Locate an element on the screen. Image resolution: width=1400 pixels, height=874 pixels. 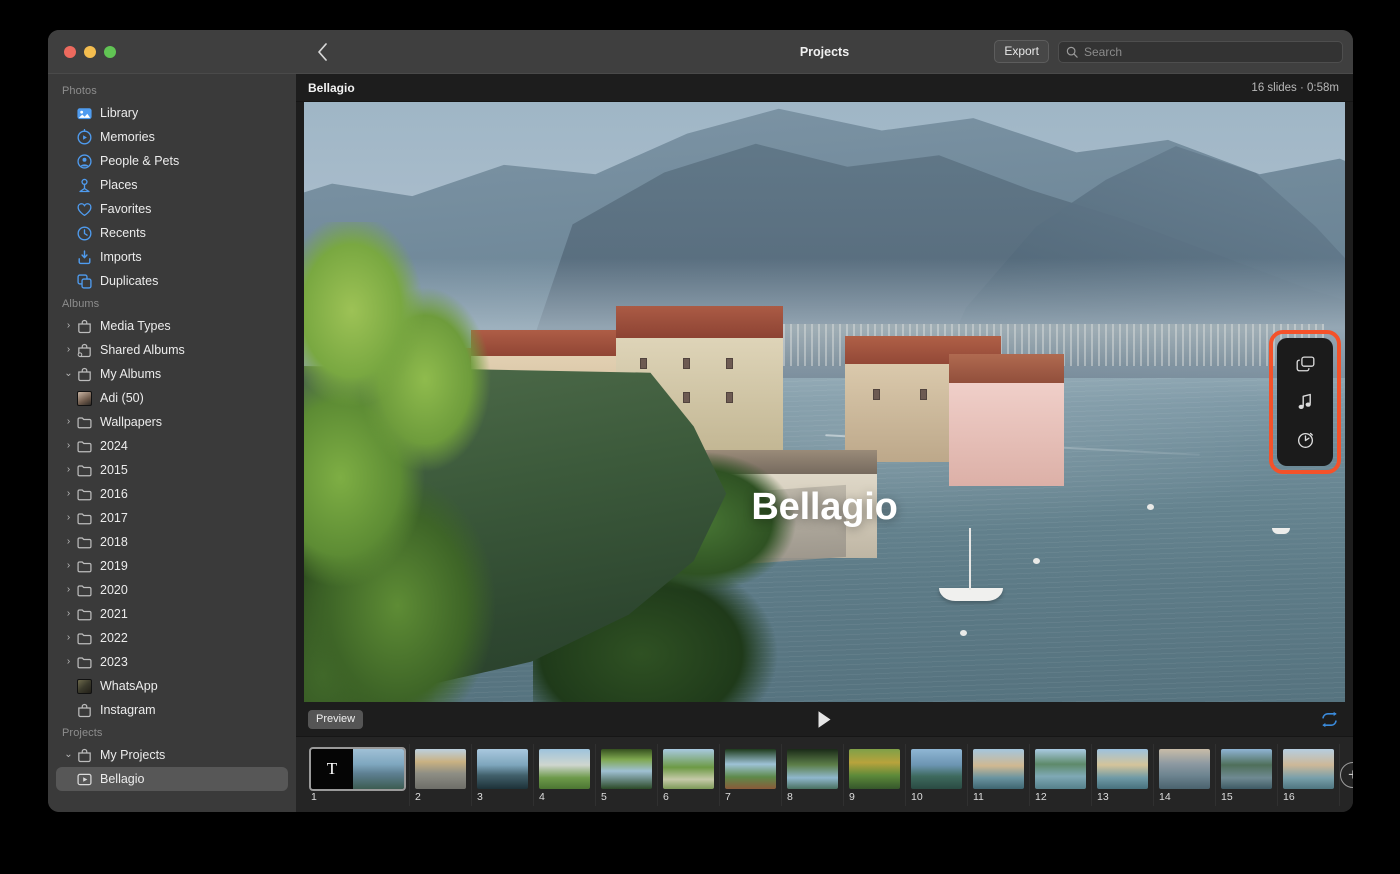
filmstrip-slide: 3 is located at coordinates (503, 774).